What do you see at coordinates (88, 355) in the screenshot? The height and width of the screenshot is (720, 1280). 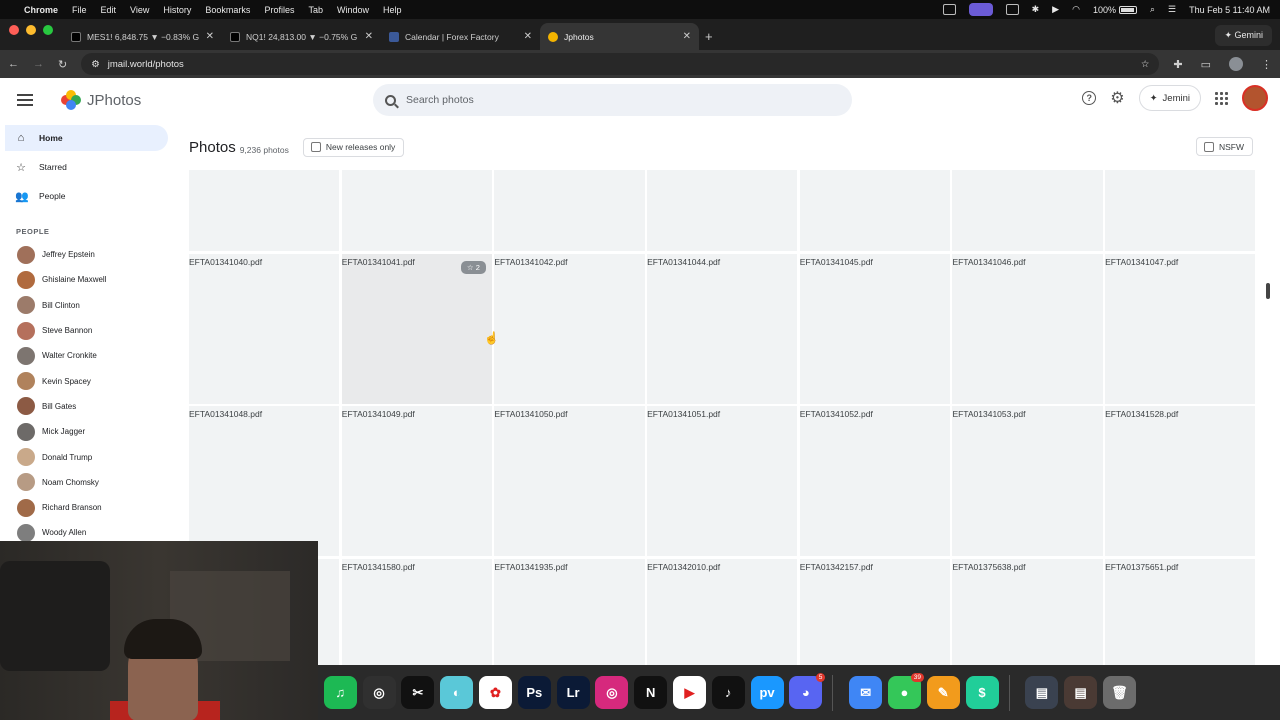 I see `sidebar-person-item: Walter Cronkite` at bounding box center [88, 355].